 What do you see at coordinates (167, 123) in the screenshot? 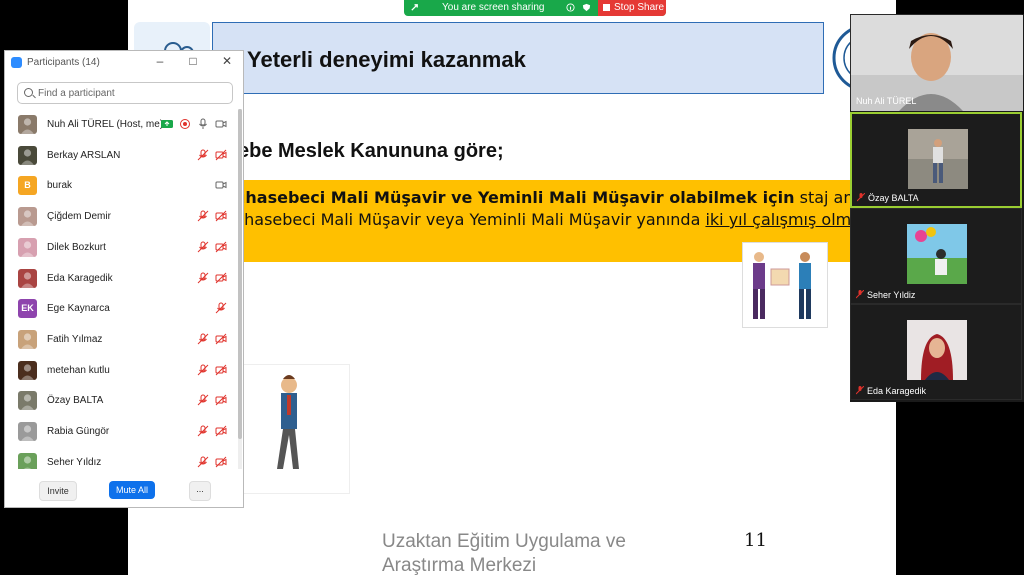
I see `screen-share-status-icon` at bounding box center [167, 123].